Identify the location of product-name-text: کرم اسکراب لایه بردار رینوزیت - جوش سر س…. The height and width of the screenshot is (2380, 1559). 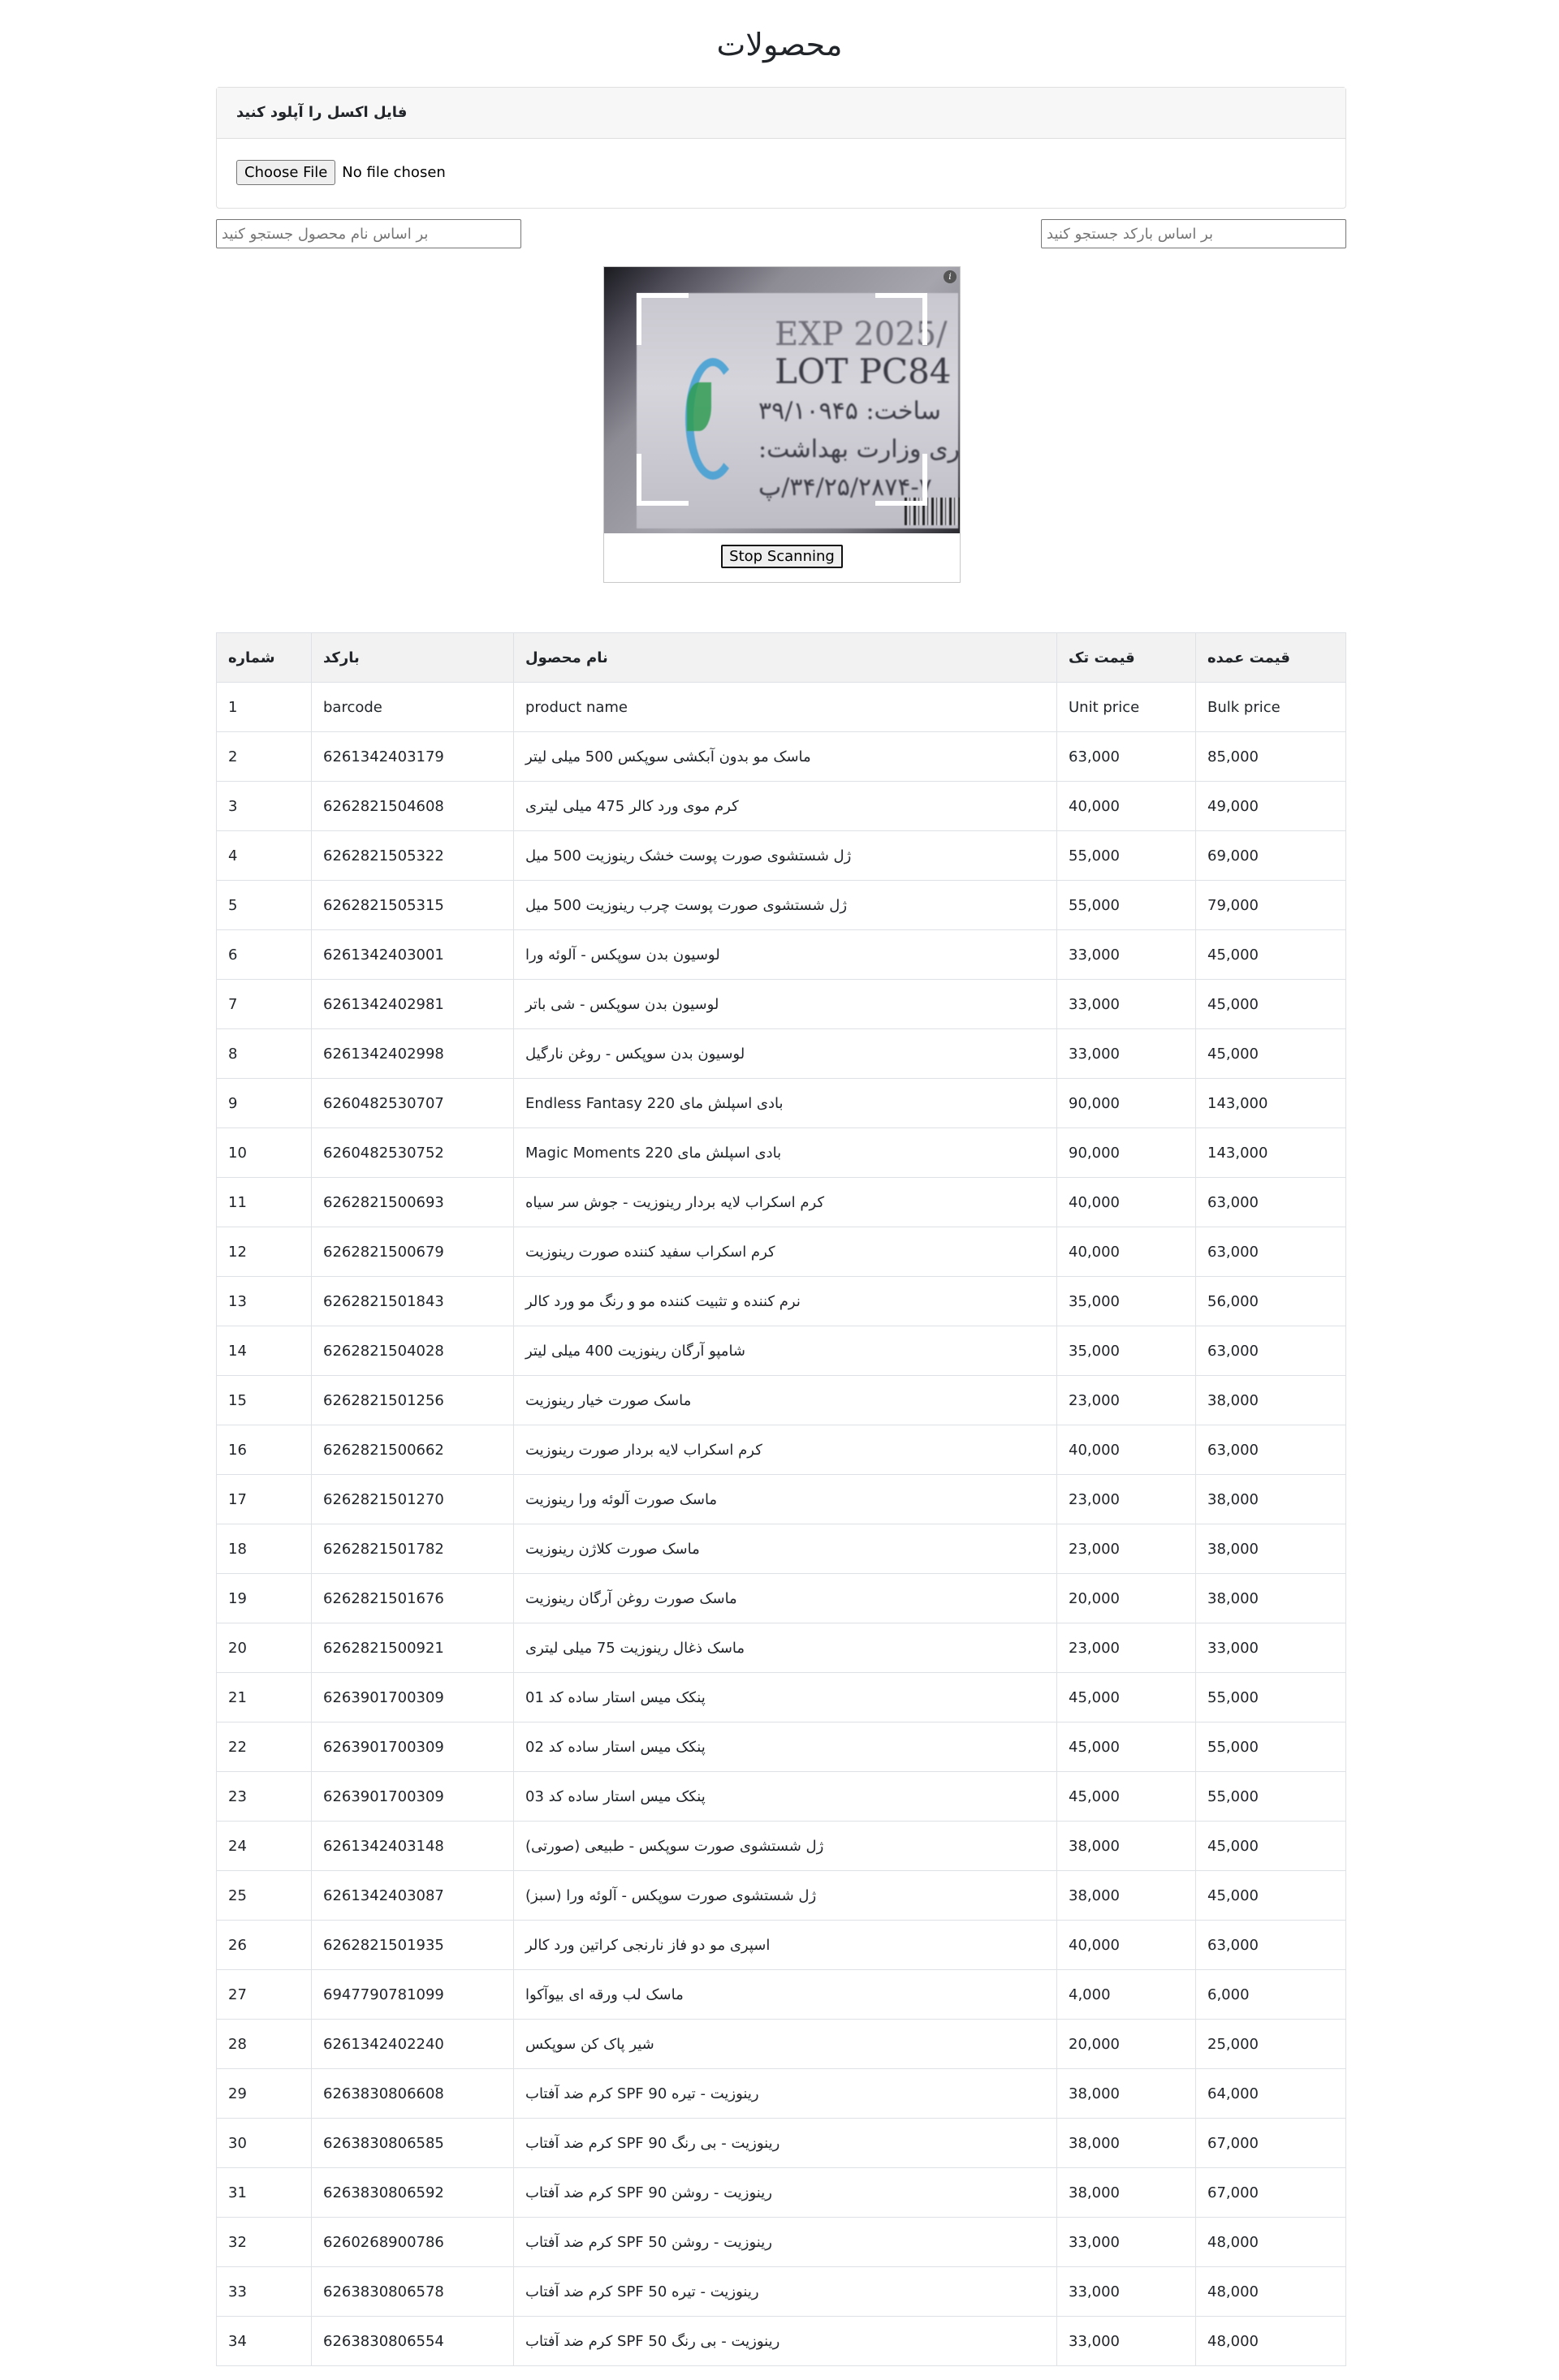
(675, 1202).